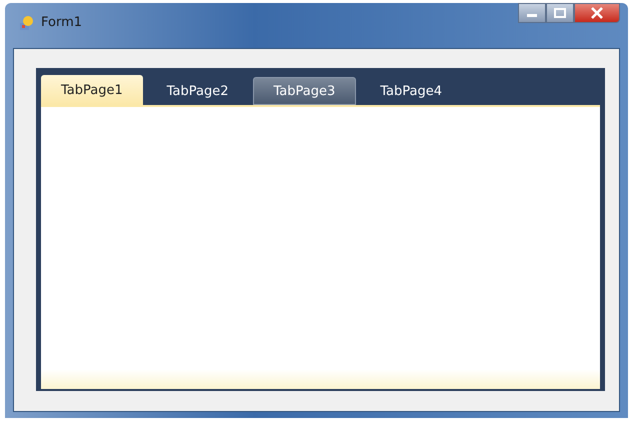  I want to click on close-button, so click(597, 13).